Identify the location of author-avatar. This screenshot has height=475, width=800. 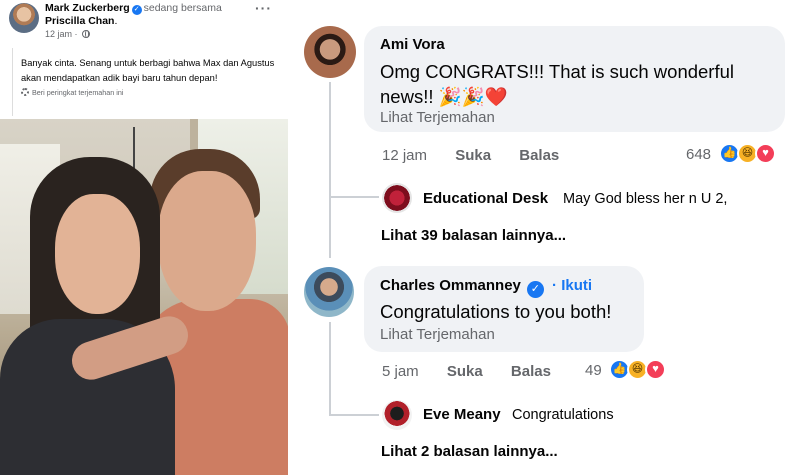
(24, 18).